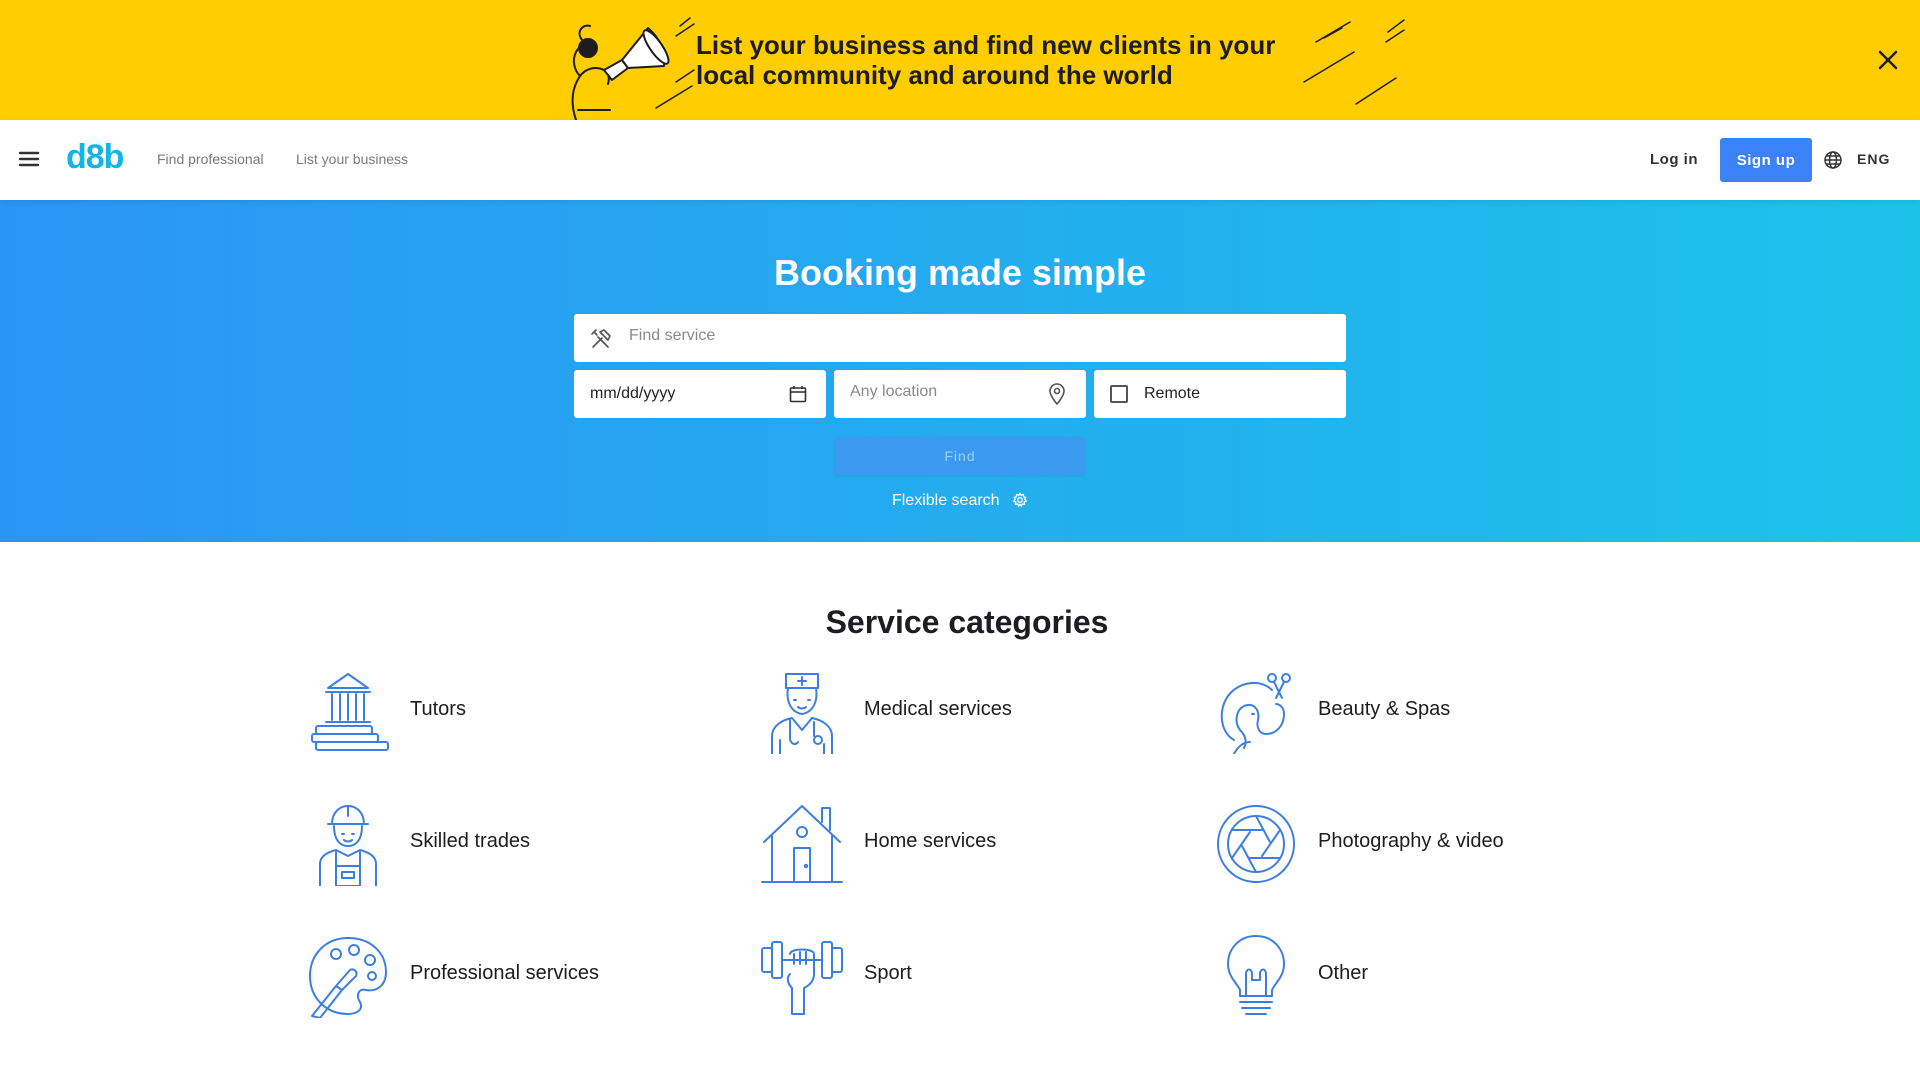 This screenshot has height=1080, width=1920. What do you see at coordinates (967, 622) in the screenshot?
I see `categories-title: Service categories` at bounding box center [967, 622].